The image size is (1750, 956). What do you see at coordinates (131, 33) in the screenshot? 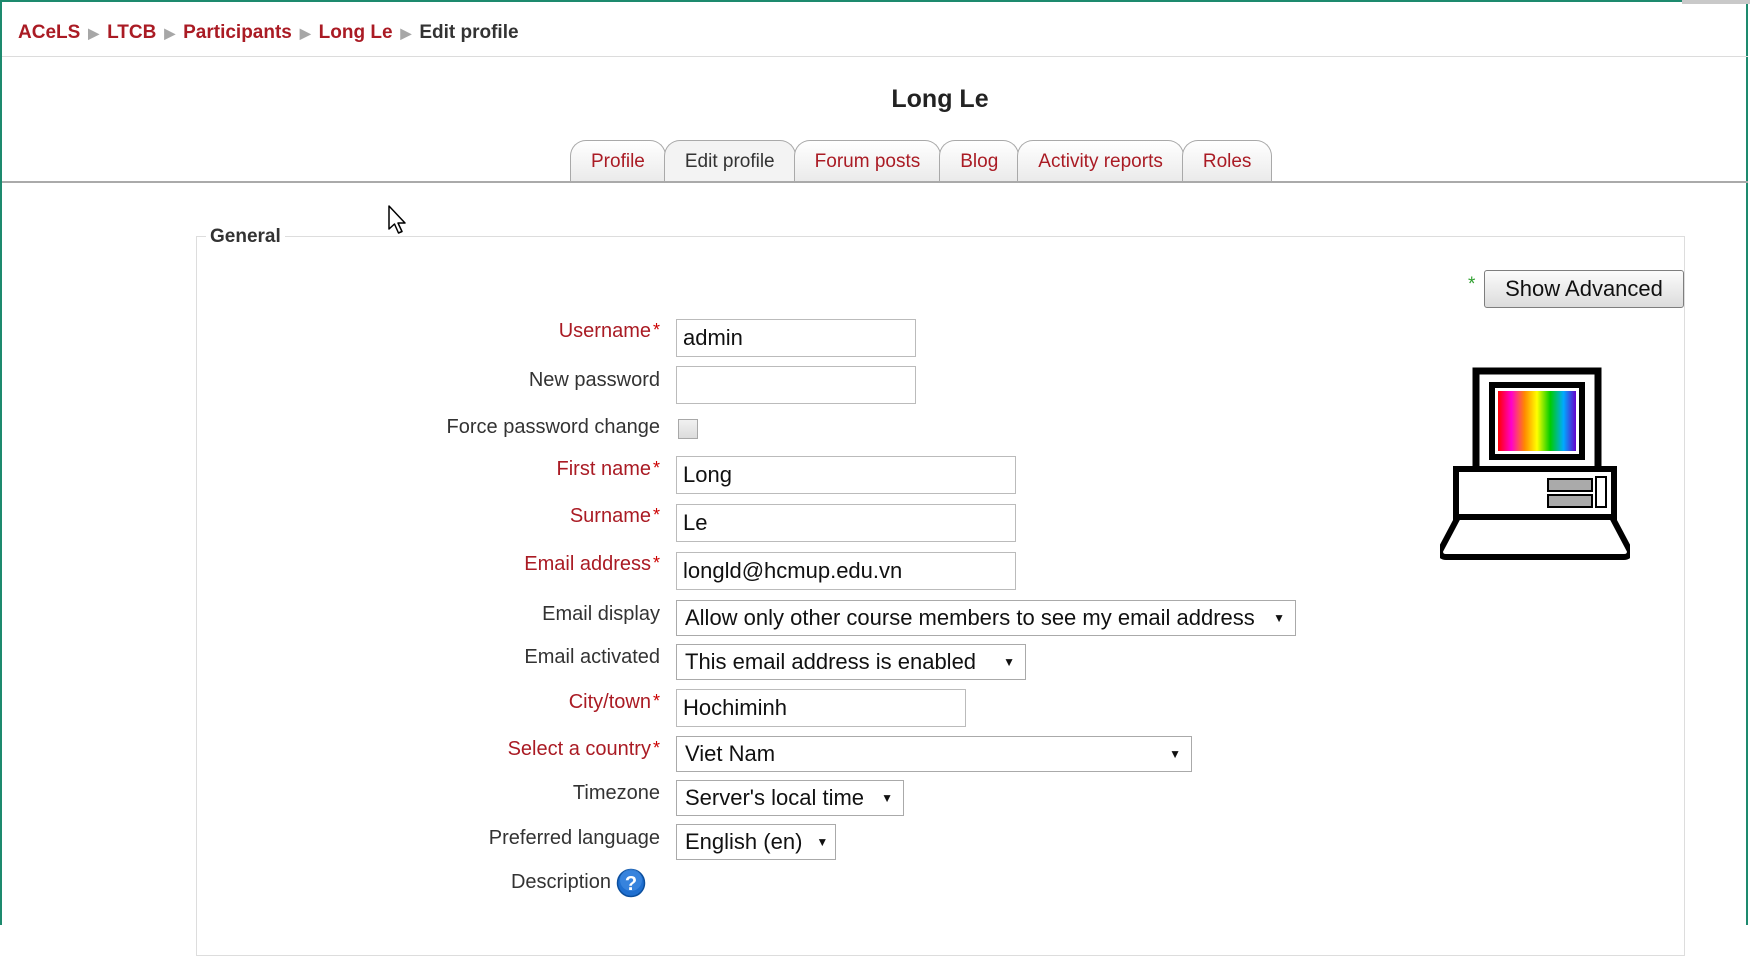
I see `breadcrumb-link-ltcb: LTCB` at bounding box center [131, 33].